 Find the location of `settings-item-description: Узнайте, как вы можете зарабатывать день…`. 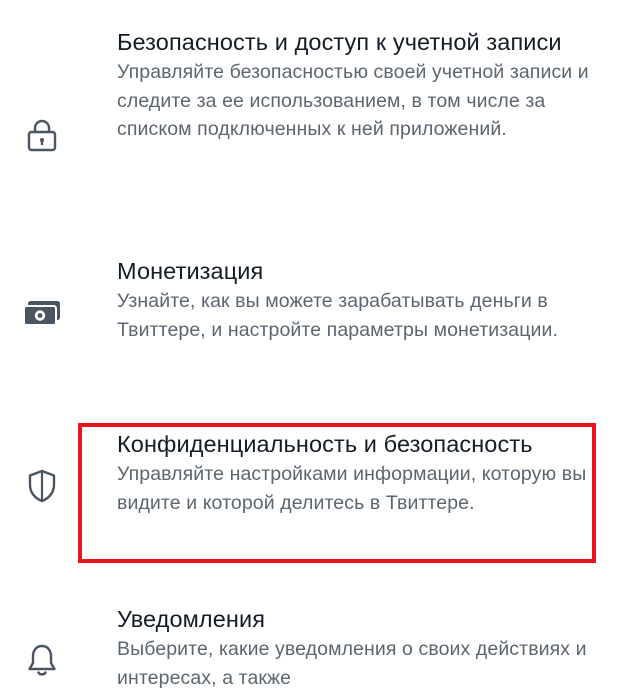

settings-item-description: Узнайте, как вы можете зарабатывать день… is located at coordinates (337, 315).